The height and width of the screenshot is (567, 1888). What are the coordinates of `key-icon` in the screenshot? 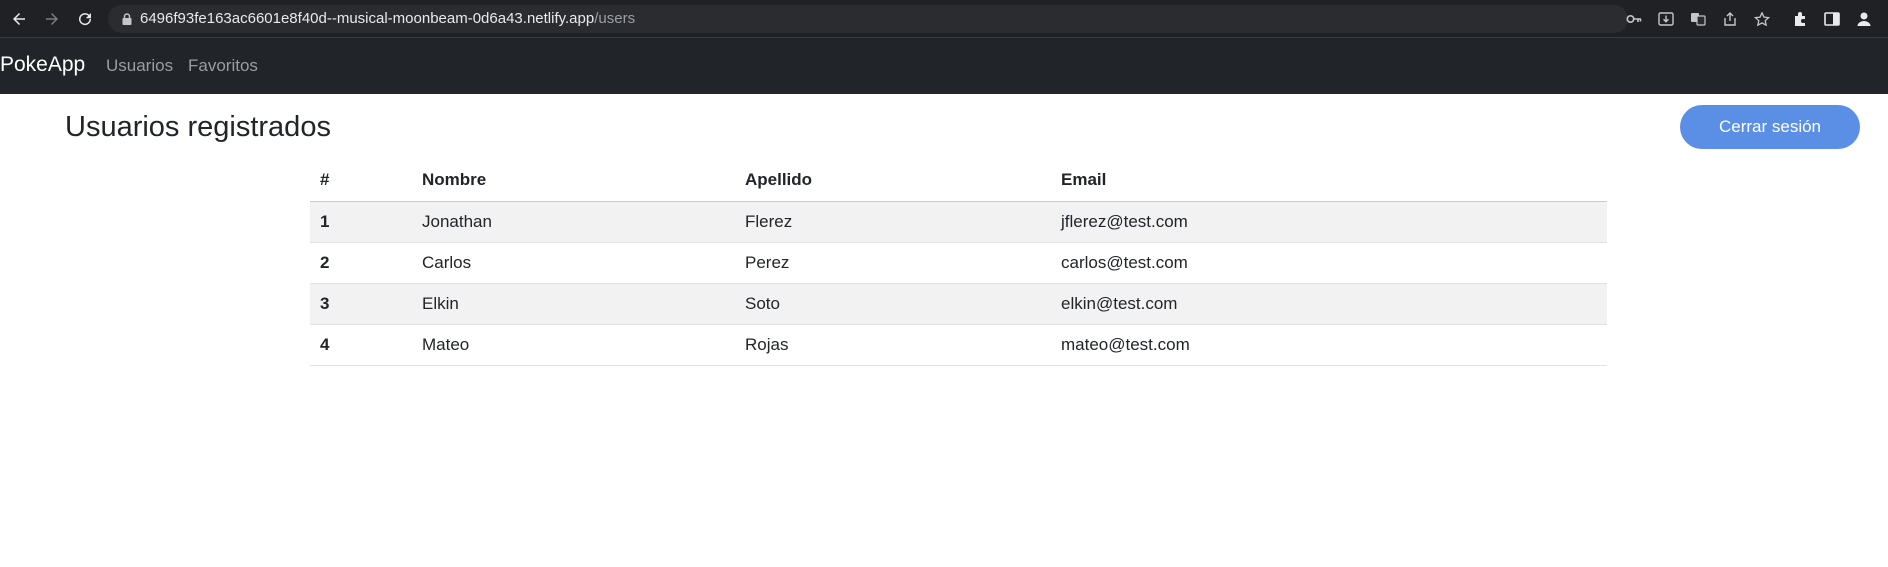 It's located at (1634, 19).